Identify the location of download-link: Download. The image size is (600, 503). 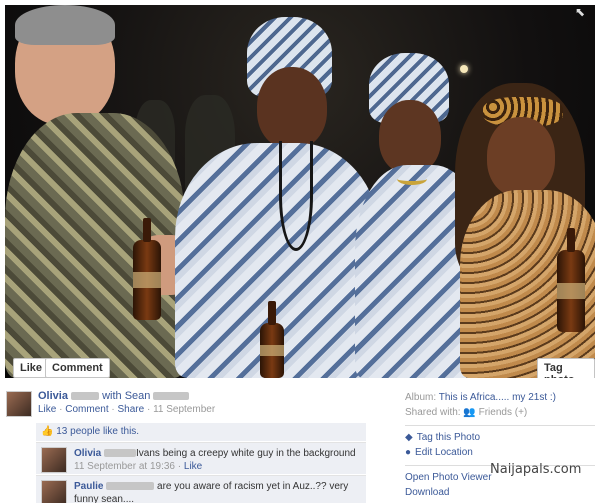
(500, 492).